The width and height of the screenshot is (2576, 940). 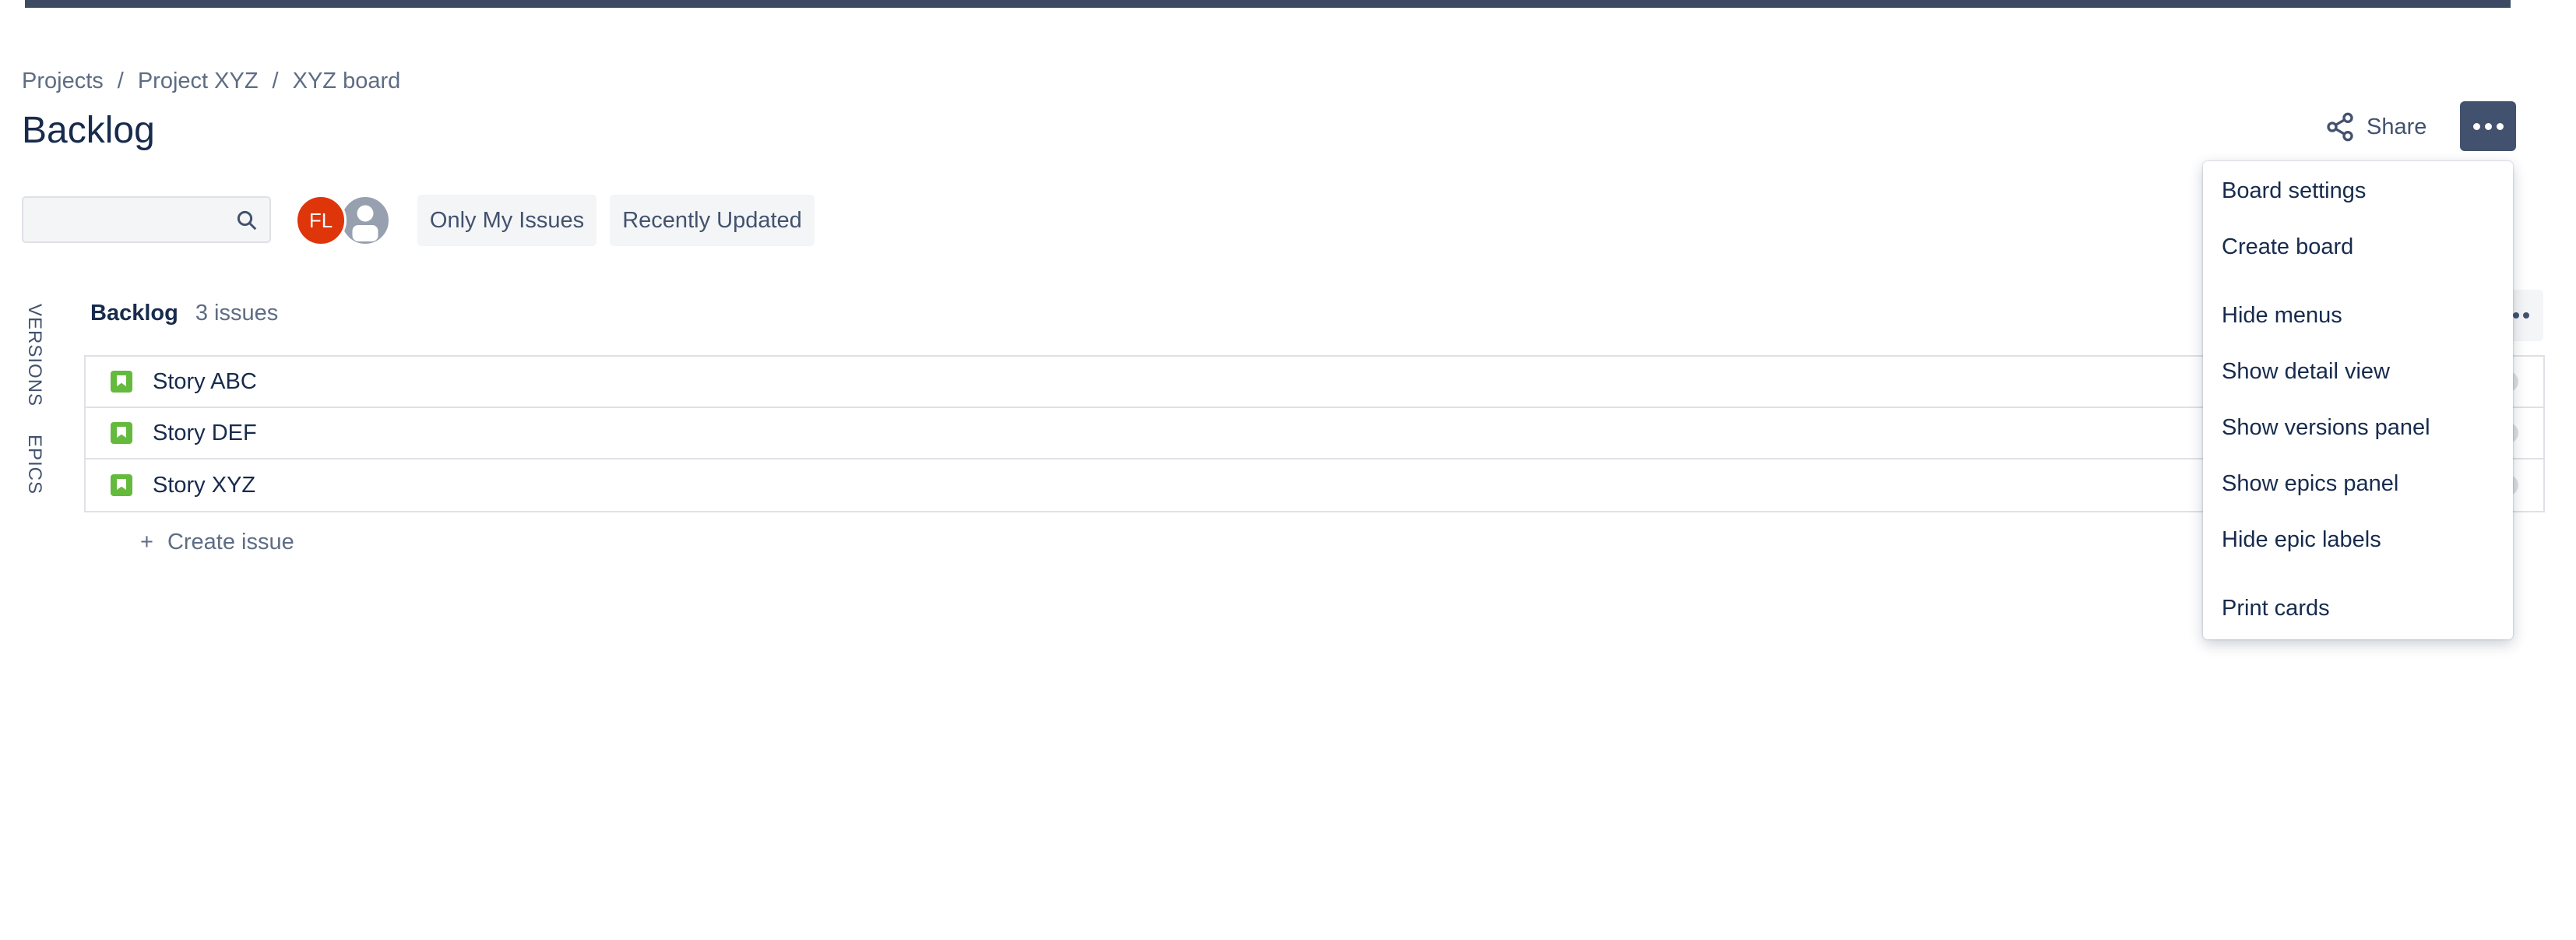 I want to click on tab-versions: VERSIONS, so click(x=34, y=355).